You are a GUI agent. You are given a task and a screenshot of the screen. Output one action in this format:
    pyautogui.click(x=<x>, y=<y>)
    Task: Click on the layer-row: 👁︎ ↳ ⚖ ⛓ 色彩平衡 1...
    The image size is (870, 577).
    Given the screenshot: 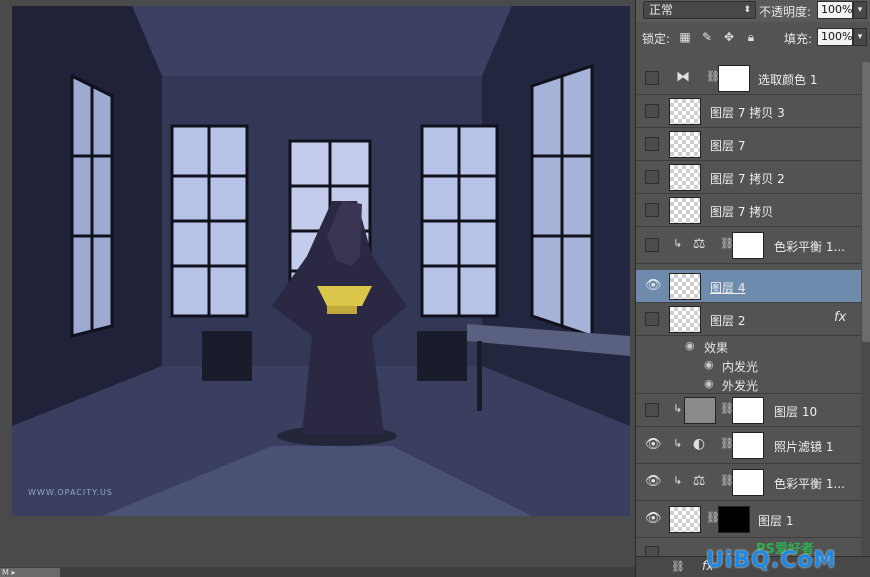 What is the action you would take?
    pyautogui.click(x=748, y=482)
    